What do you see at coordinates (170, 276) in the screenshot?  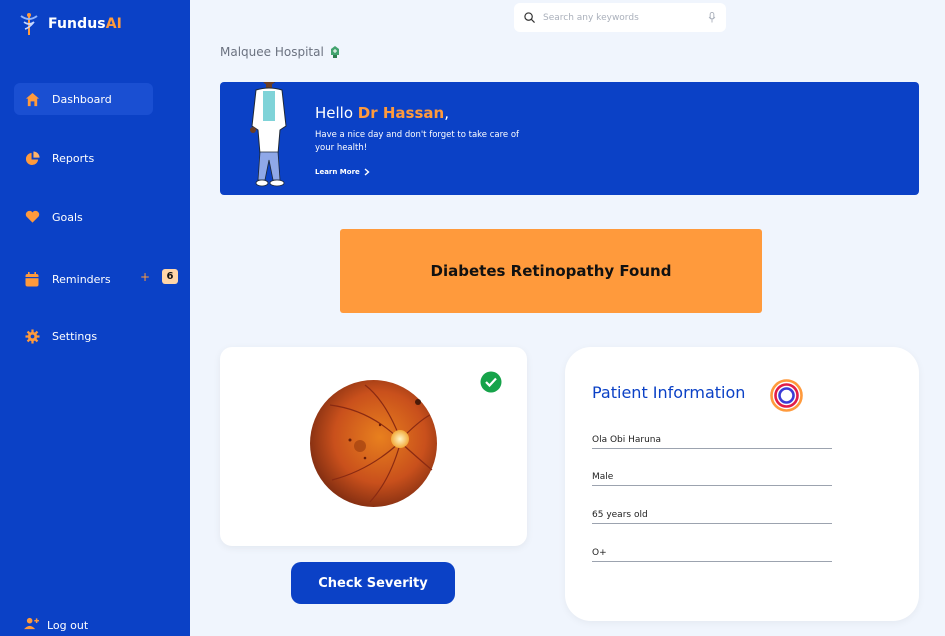 I see `reminder-count-badge: 6` at bounding box center [170, 276].